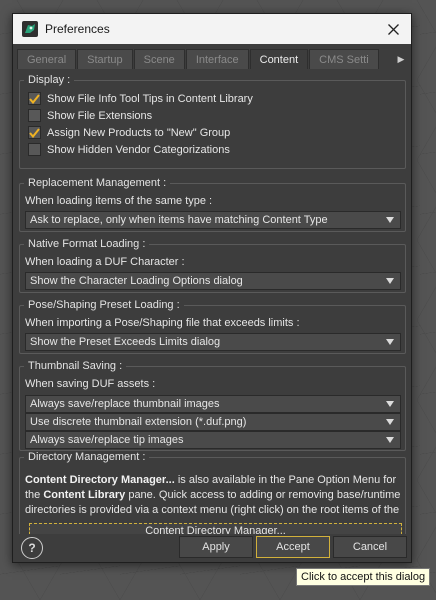  I want to click on daz-logo-icon, so click(30, 29).